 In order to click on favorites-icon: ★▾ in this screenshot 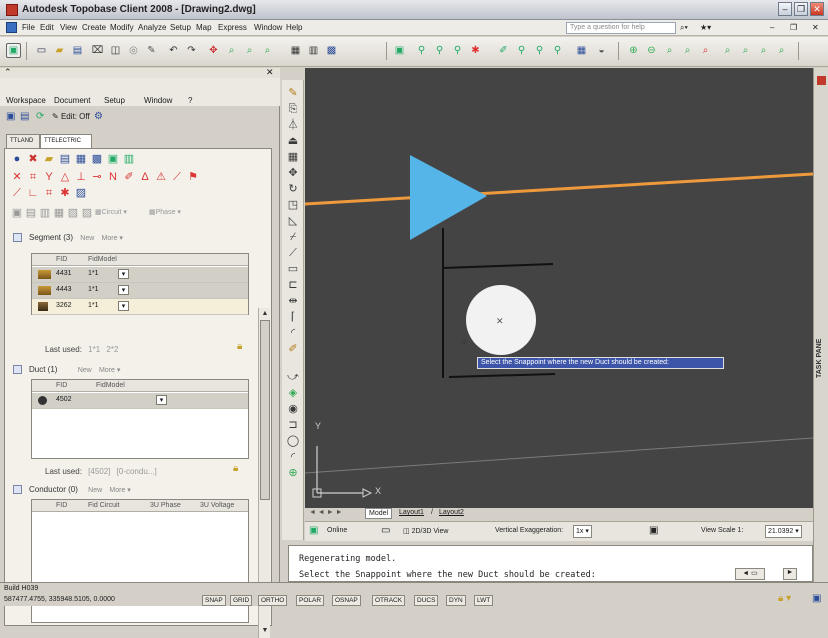, I will do `click(705, 27)`.